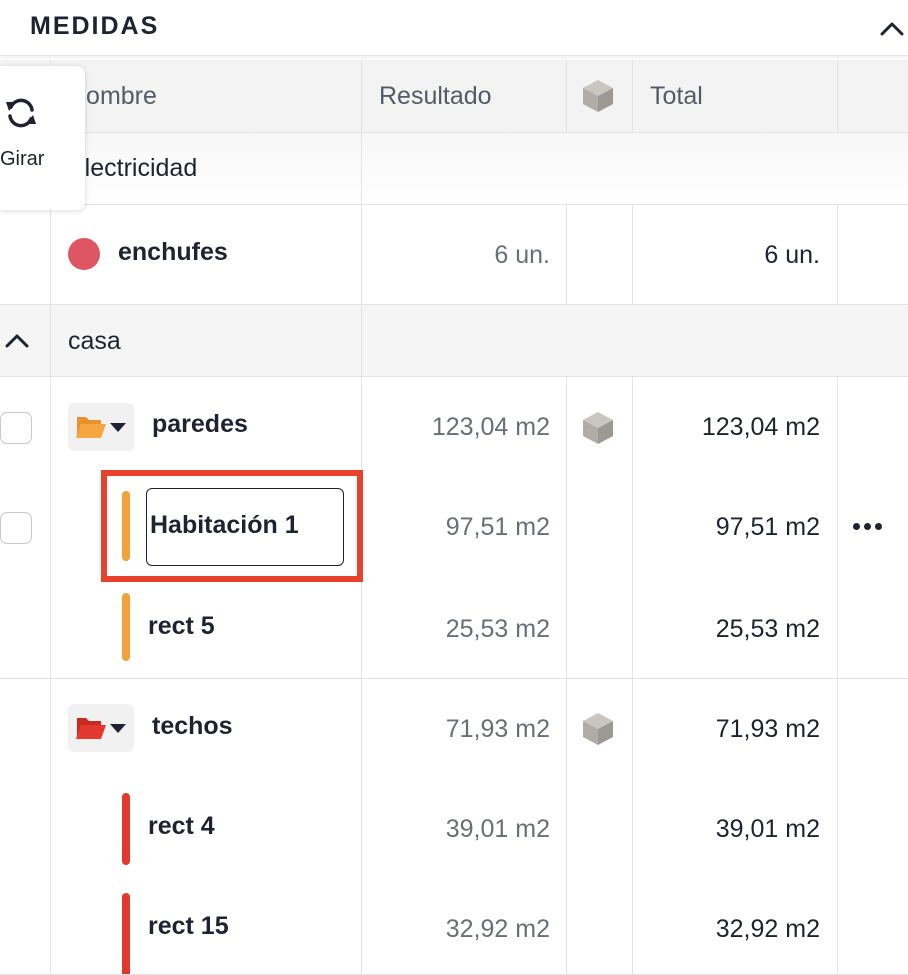 The height and width of the screenshot is (975, 908). I want to click on item-name: Habitación 1, so click(224, 525).